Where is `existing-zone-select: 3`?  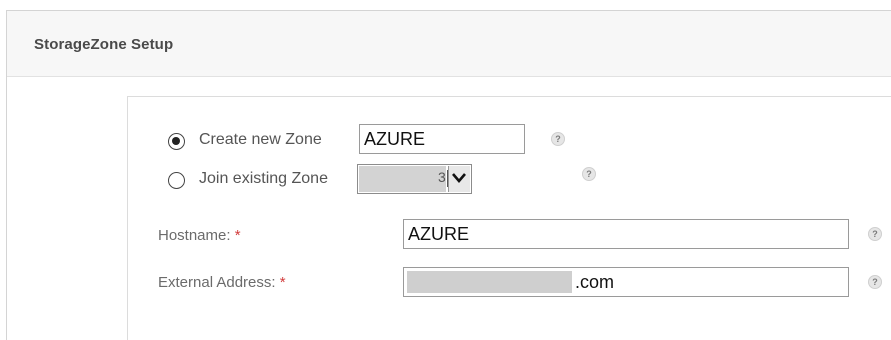 existing-zone-select: 3 is located at coordinates (414, 179).